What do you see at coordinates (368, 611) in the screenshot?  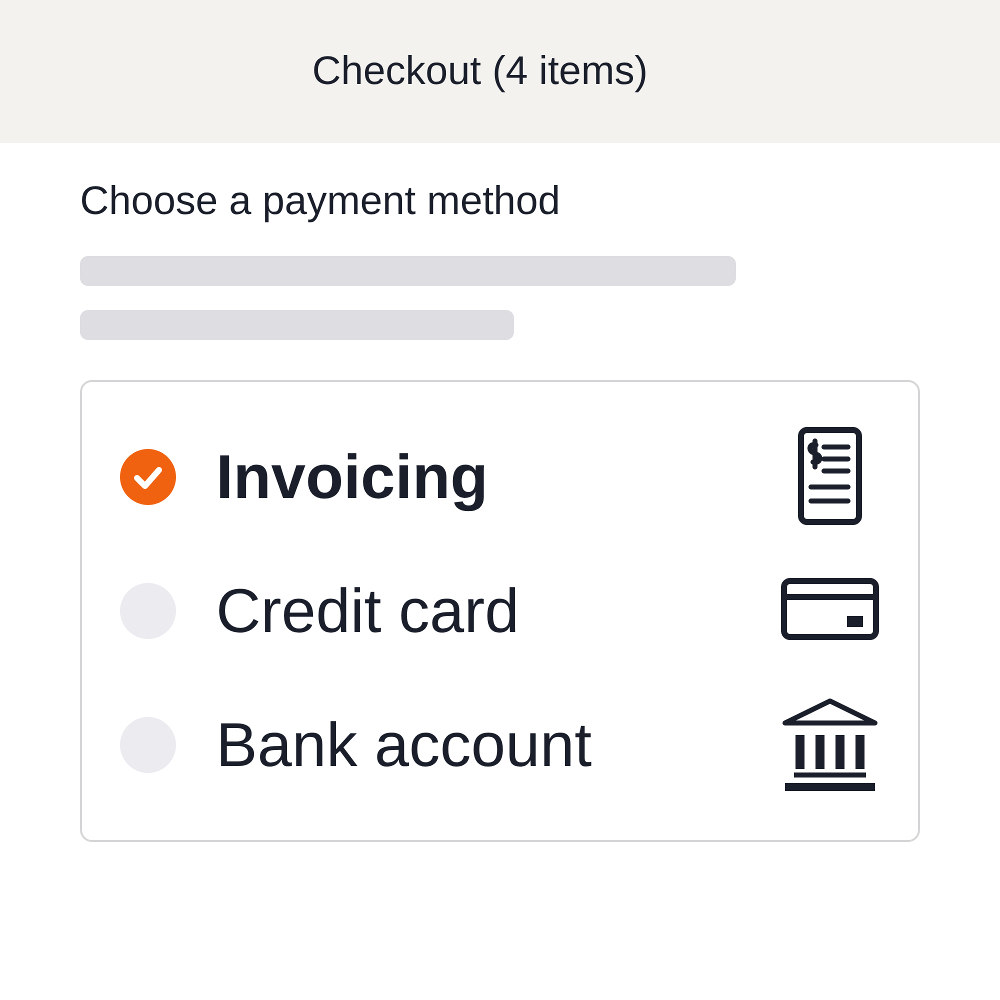 I see `option-label: Credit card` at bounding box center [368, 611].